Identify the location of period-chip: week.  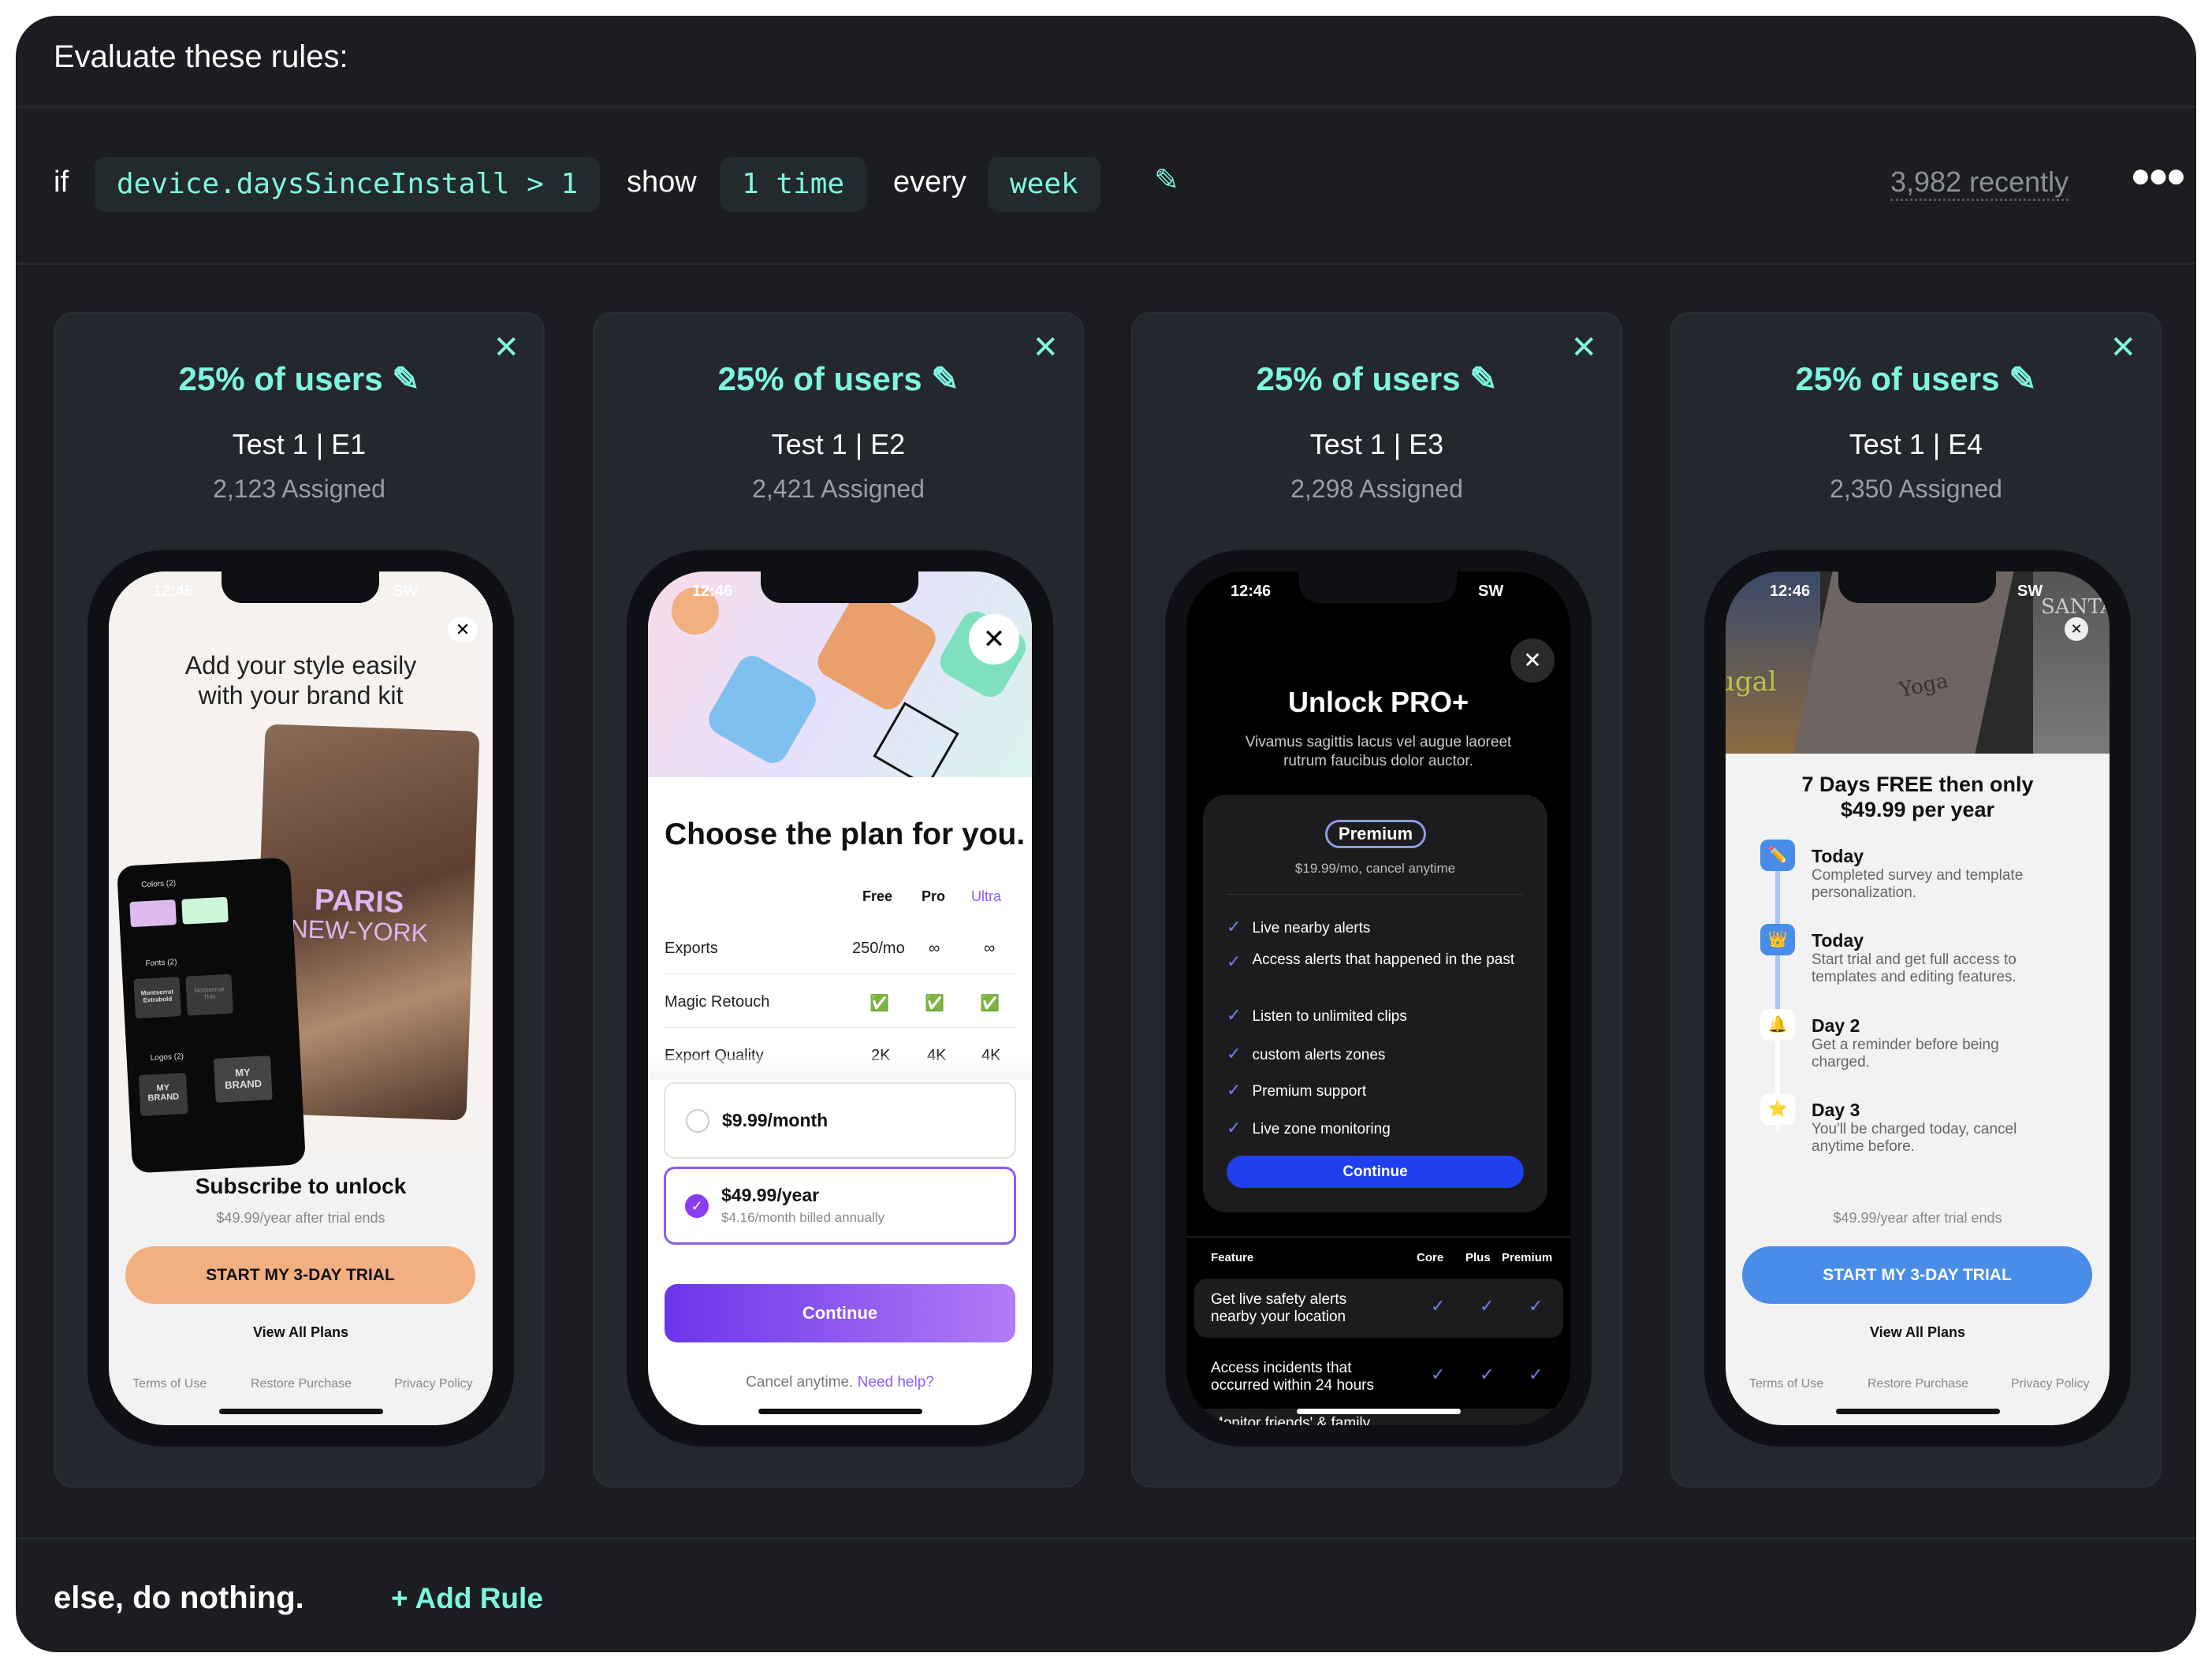
(1044, 184).